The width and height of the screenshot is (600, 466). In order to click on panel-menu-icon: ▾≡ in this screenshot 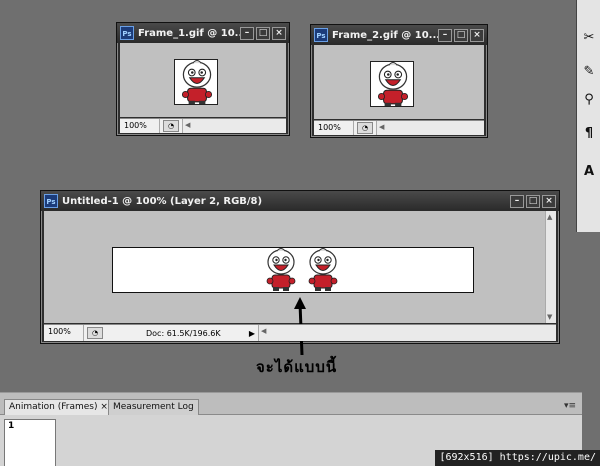, I will do `click(570, 406)`.